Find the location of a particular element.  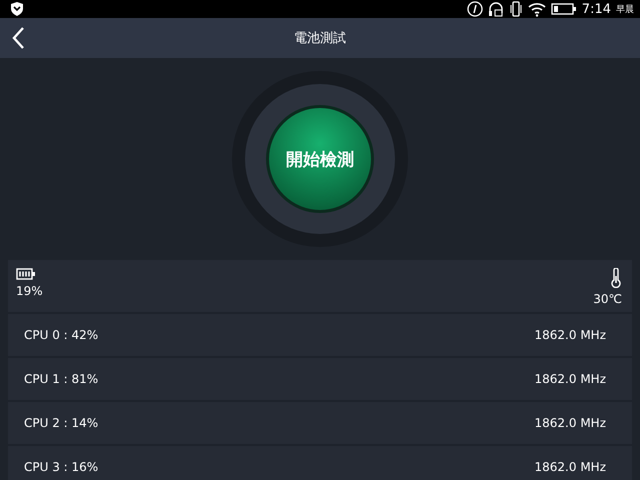

vibrate-icon is located at coordinates (515, 9).